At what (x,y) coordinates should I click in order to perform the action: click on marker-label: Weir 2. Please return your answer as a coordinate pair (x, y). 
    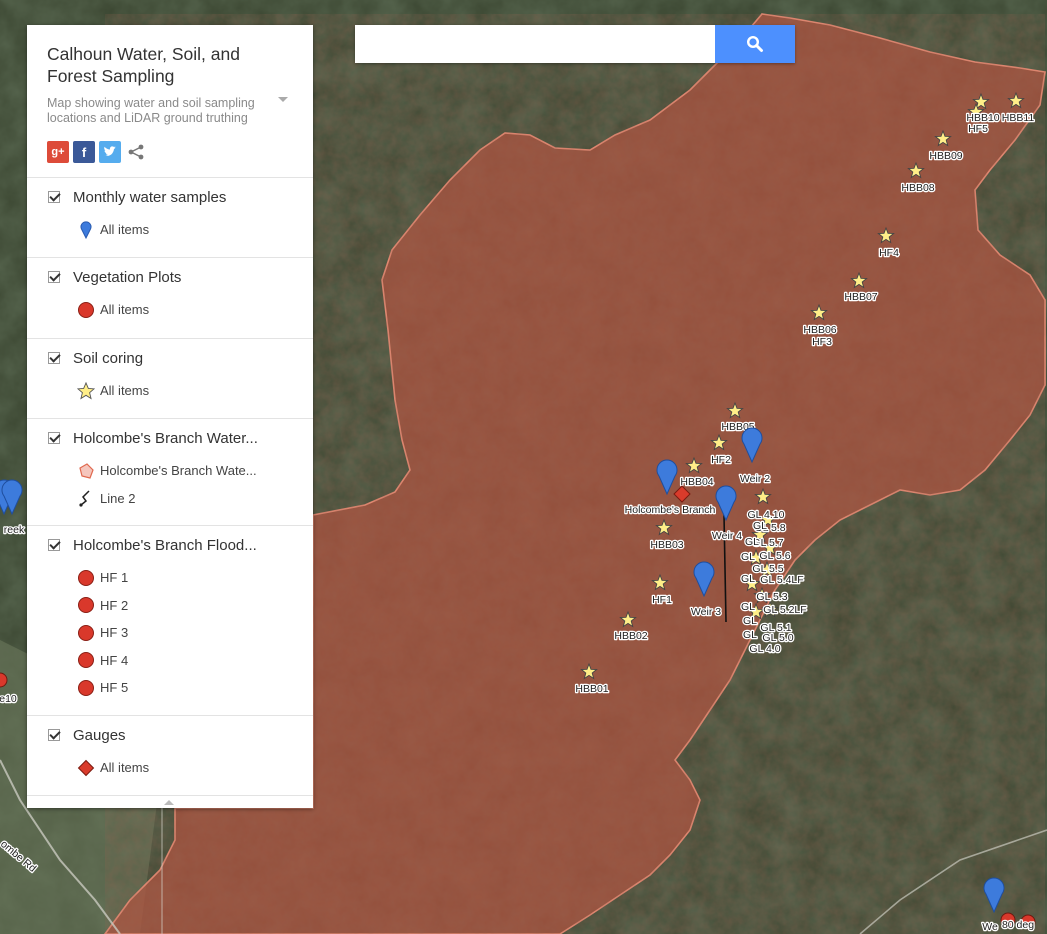
    Looking at the image, I should click on (755, 479).